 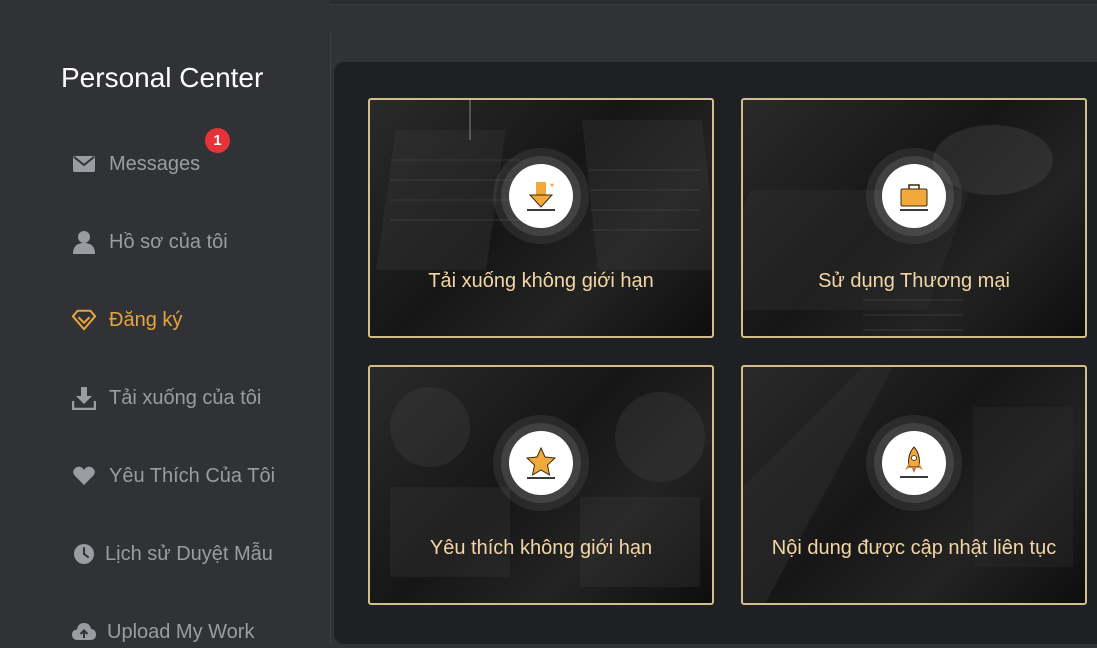 I want to click on benefit-card-commercial-use: Sử dụng Thương mại, so click(x=914, y=218).